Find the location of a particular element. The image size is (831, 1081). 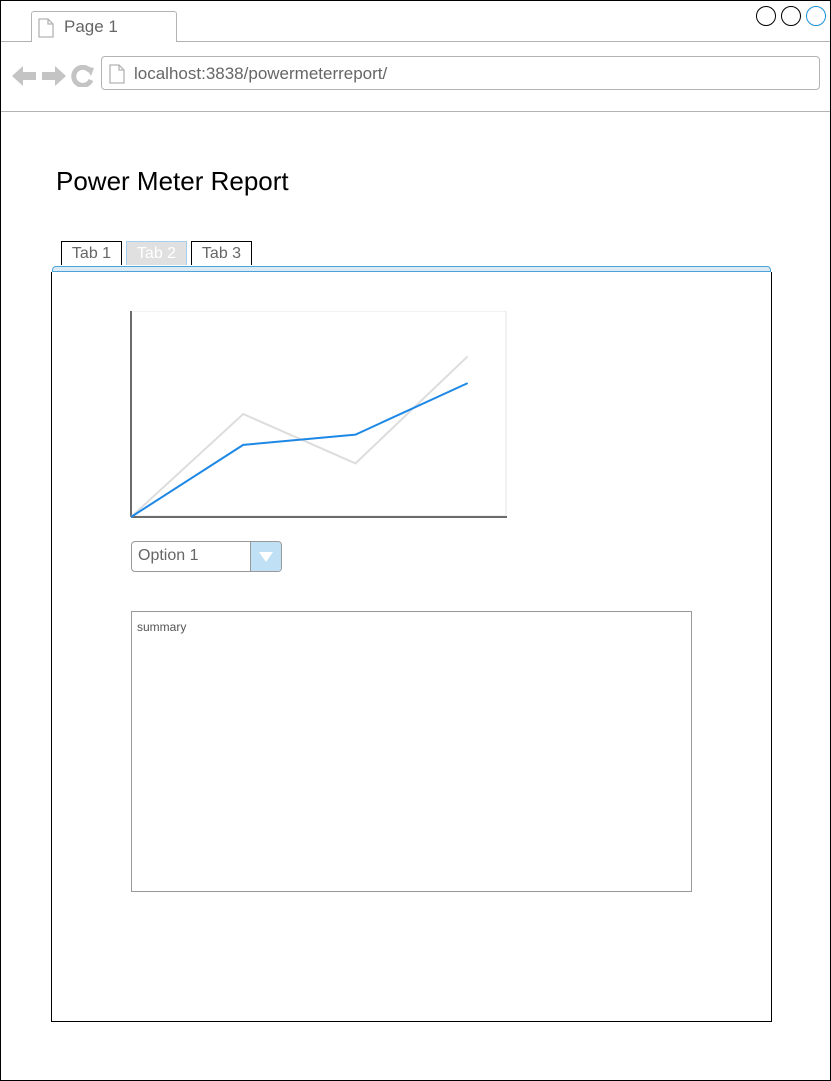

line-chart is located at coordinates (318, 414).